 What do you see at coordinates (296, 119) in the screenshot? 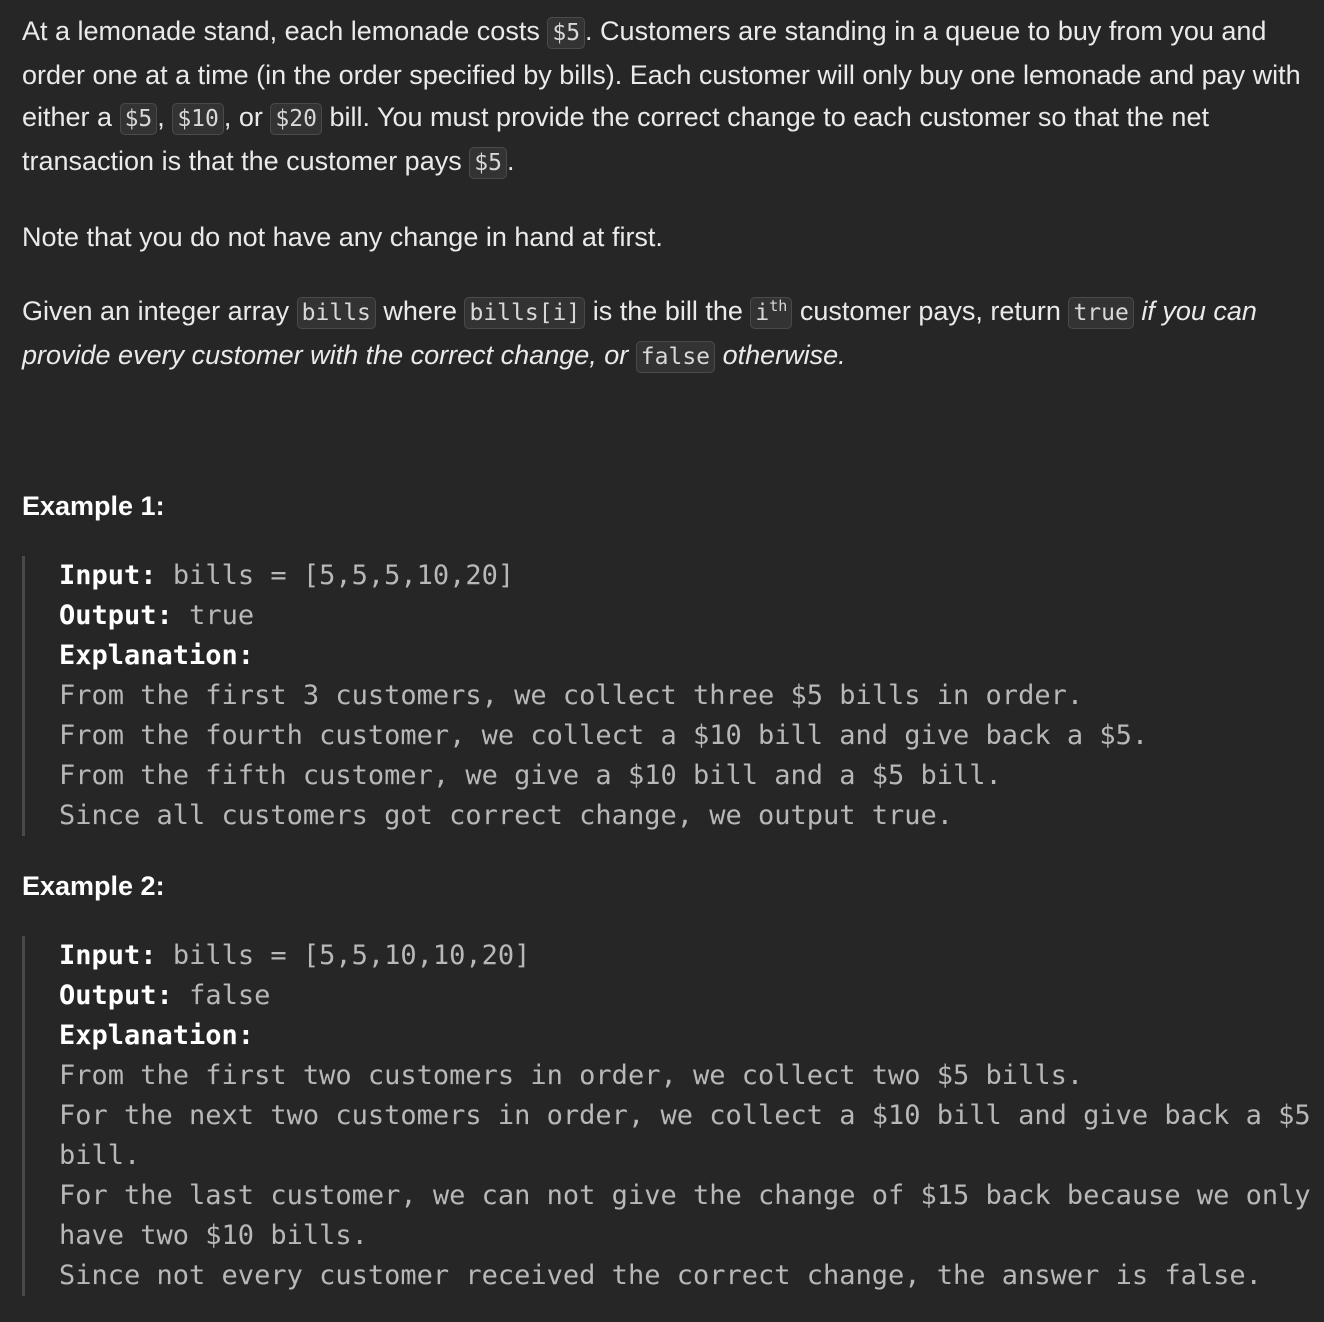
I see `bill-20-code: $20` at bounding box center [296, 119].